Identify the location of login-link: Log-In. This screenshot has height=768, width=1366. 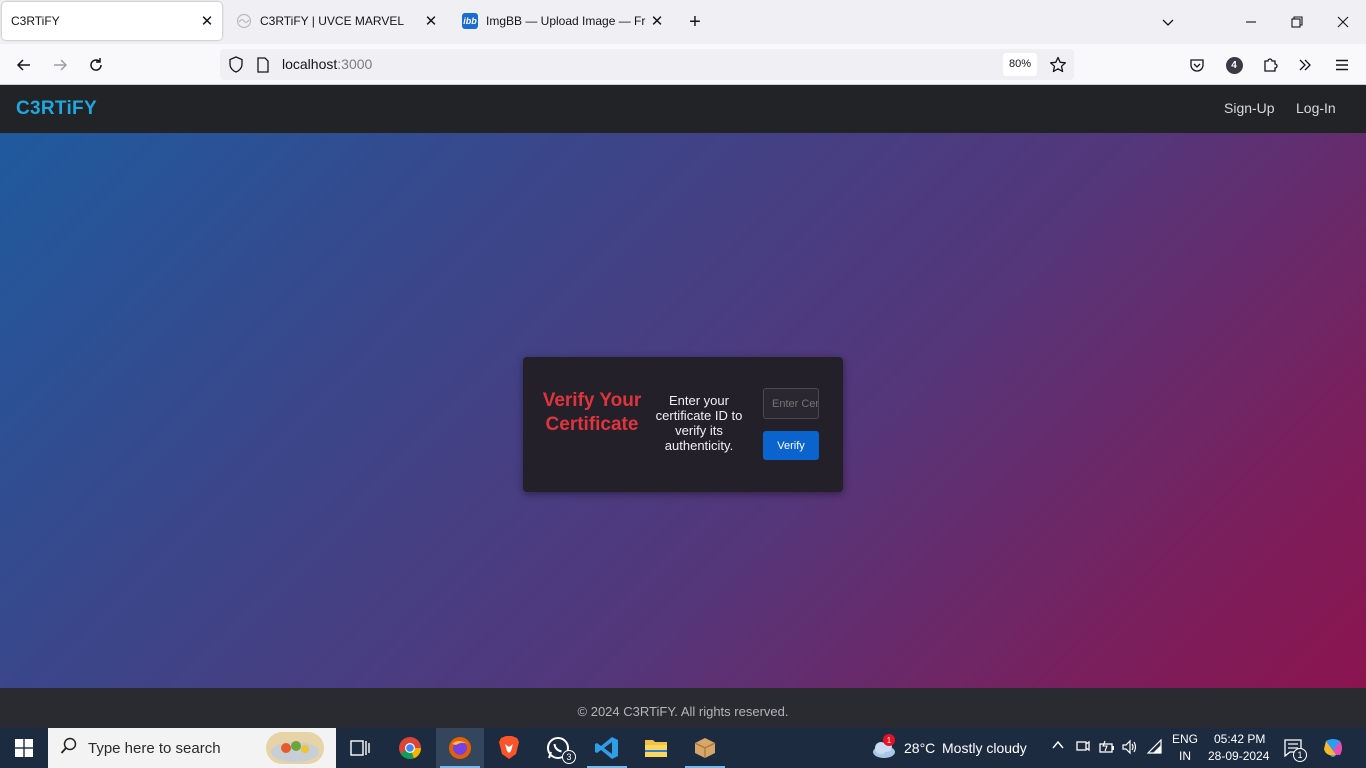
(1316, 108).